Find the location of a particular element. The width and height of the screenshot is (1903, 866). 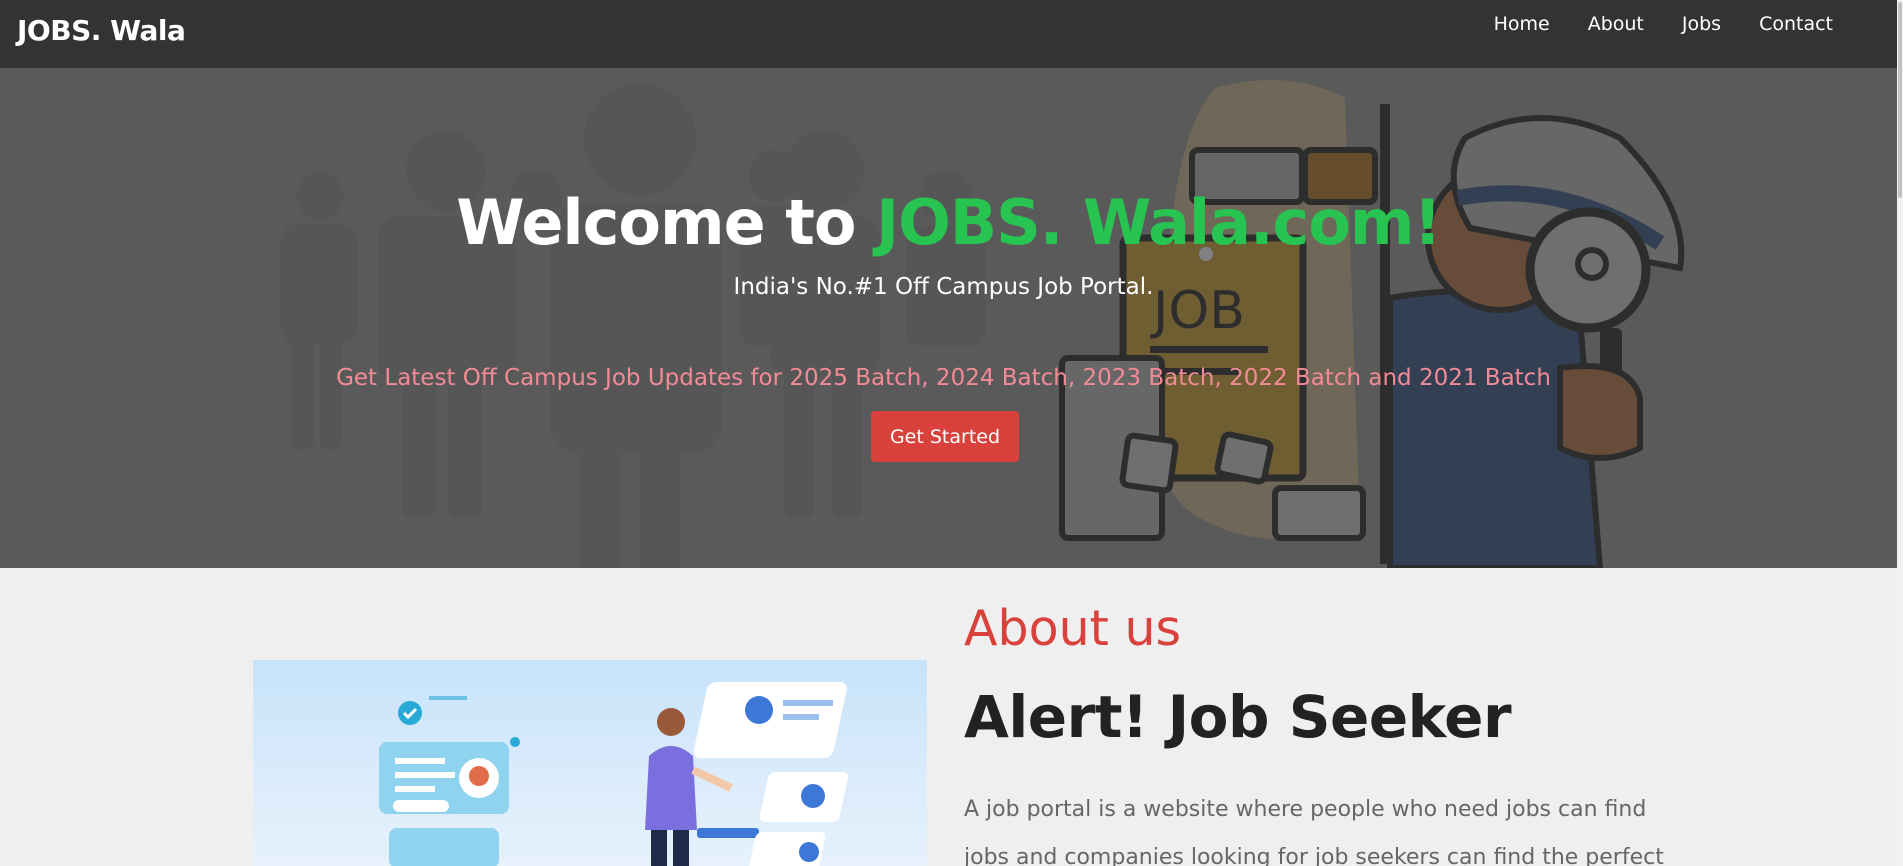

nav-link-jobs: Jobs is located at coordinates (1701, 24).